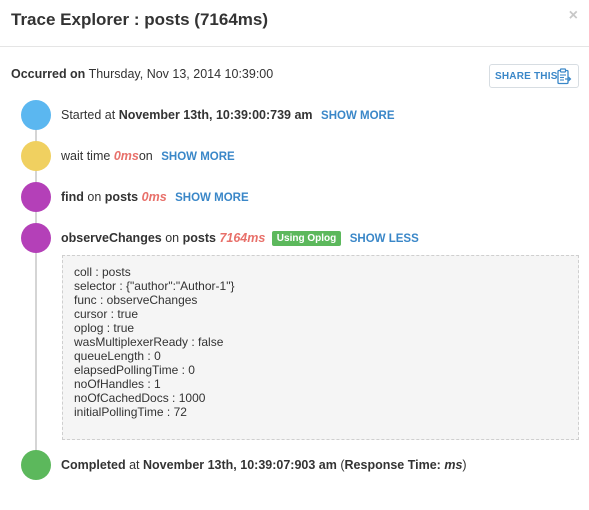  I want to click on wait-dot, so click(36, 156).